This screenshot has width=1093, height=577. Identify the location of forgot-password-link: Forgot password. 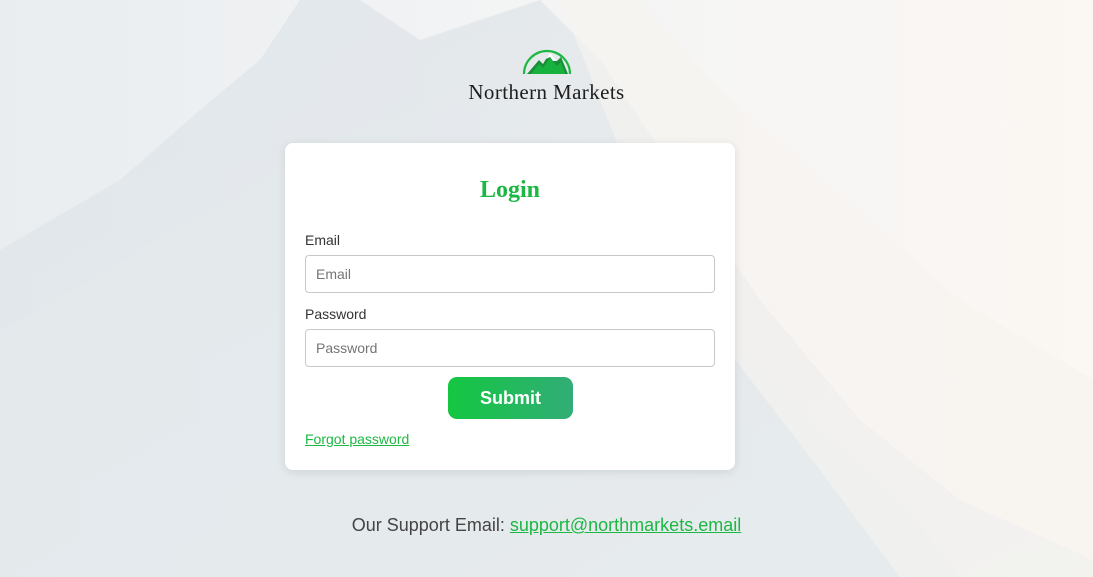
(357, 439).